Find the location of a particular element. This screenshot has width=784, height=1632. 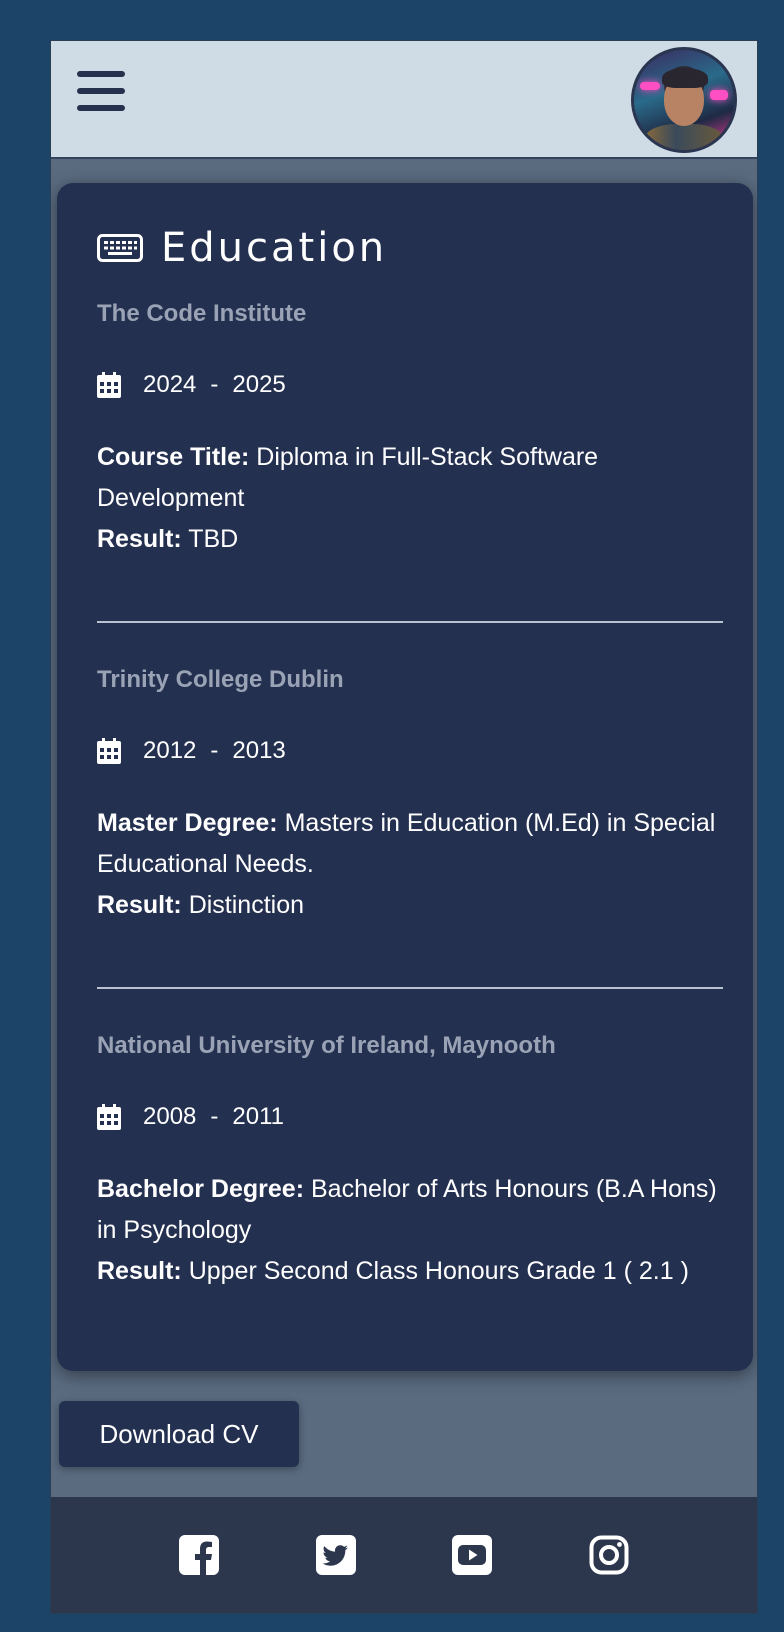

profile-avatar is located at coordinates (684, 100).